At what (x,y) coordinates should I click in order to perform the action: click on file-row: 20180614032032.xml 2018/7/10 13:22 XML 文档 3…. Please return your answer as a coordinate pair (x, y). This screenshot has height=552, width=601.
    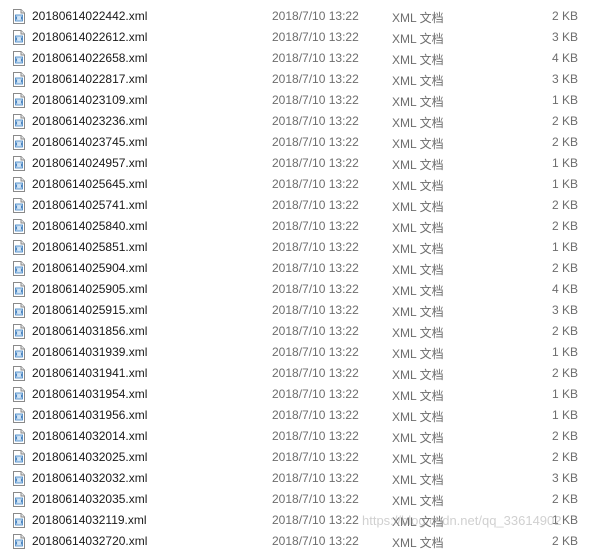
    Looking at the image, I should click on (300, 478).